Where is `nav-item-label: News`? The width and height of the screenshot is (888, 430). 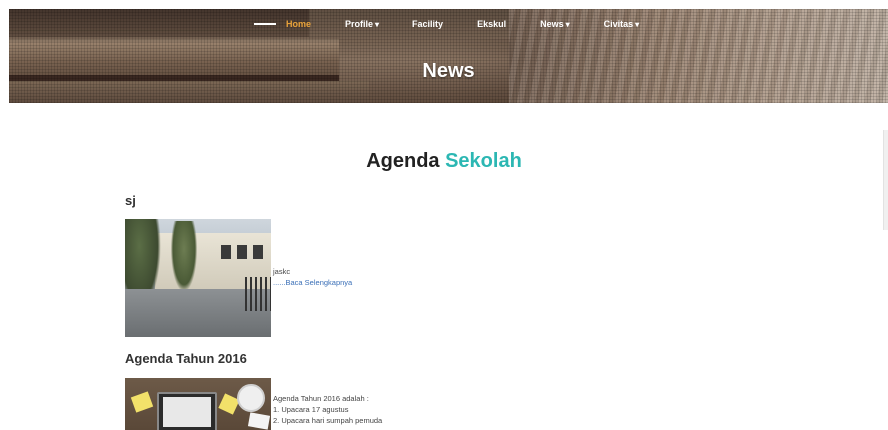 nav-item-label: News is located at coordinates (552, 24).